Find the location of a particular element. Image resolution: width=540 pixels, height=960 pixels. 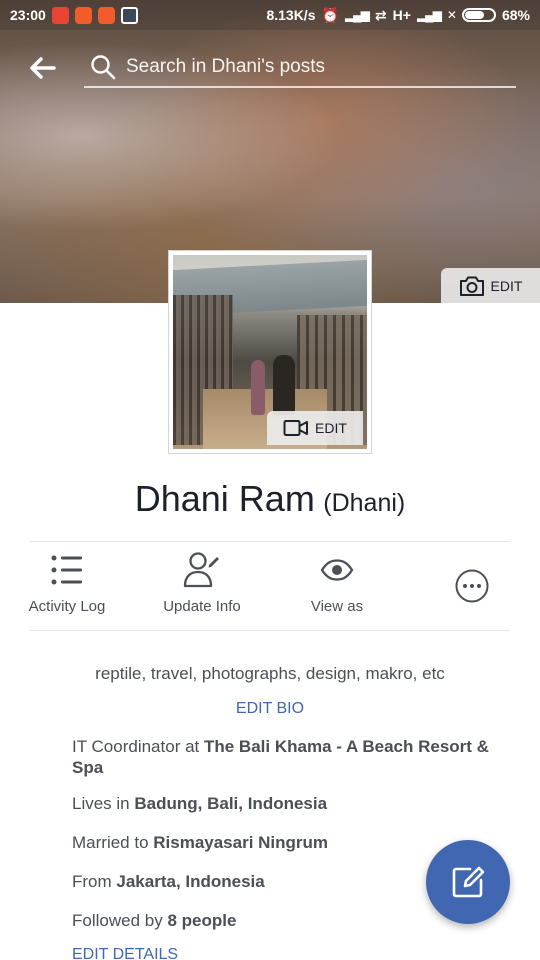

edit-details-label: EDIT DETAILS is located at coordinates (125, 953).